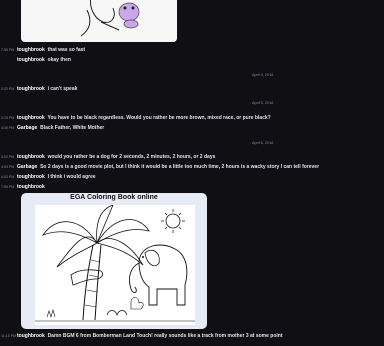  Describe the element at coordinates (8, 157) in the screenshot. I see `message-time: 4:02 PM` at that location.